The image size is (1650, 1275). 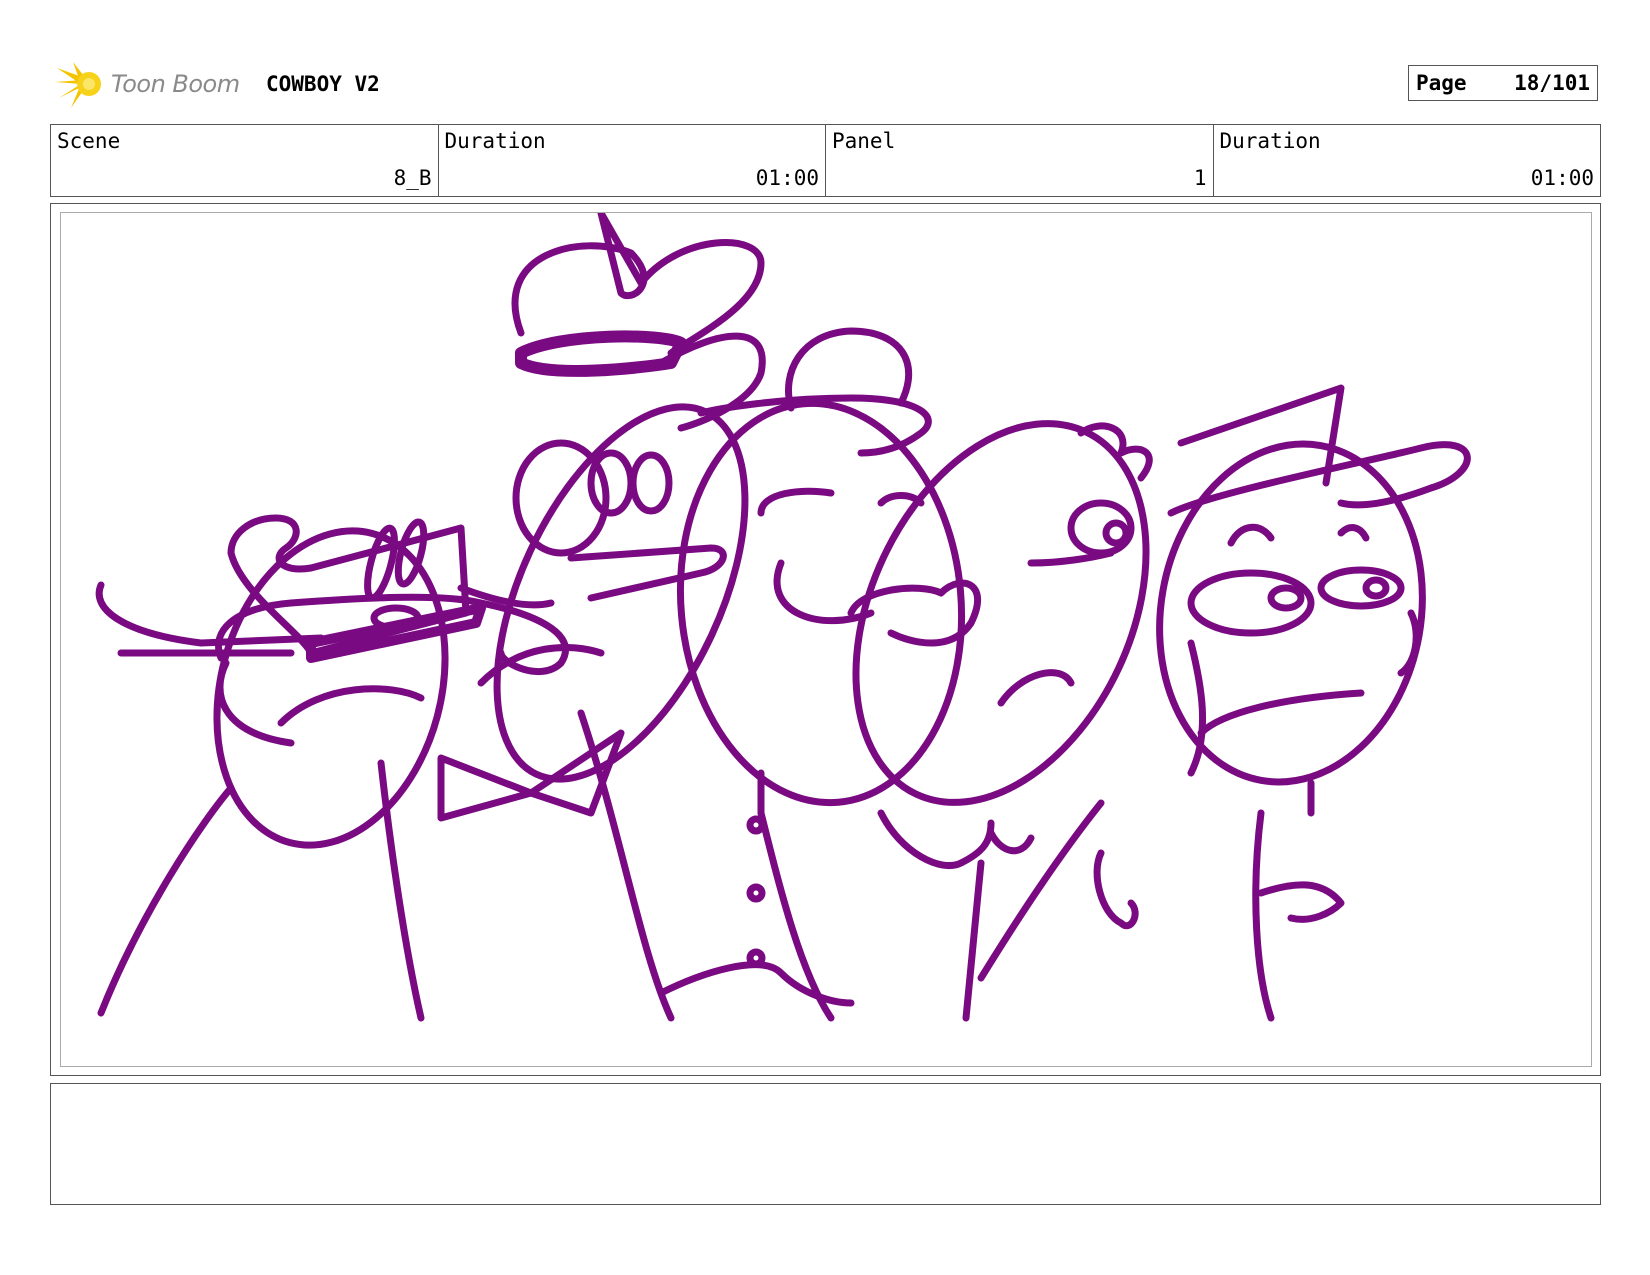 I want to click on character-1-sketch, so click(x=332, y=768).